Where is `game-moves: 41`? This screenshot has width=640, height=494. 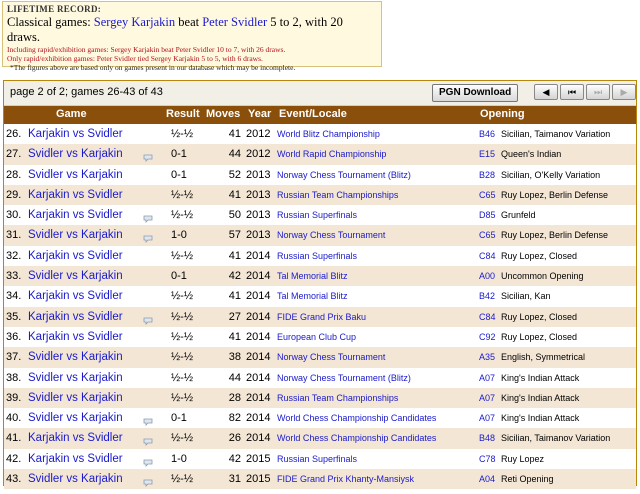
game-moves: 41 is located at coordinates (234, 194).